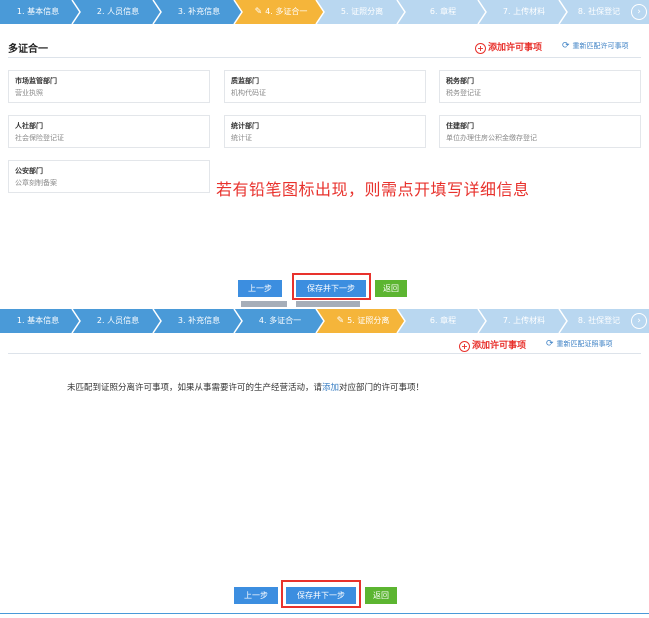  What do you see at coordinates (39, 138) in the screenshot?
I see `card-license: 社会保险登记证` at bounding box center [39, 138].